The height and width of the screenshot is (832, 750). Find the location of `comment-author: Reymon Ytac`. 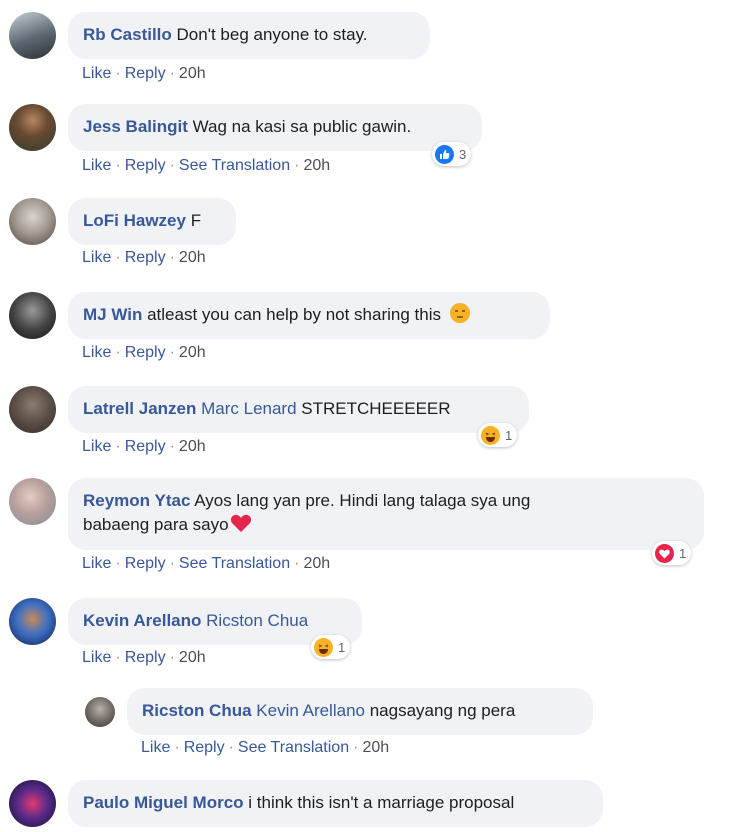

comment-author: Reymon Ytac is located at coordinates (136, 500).